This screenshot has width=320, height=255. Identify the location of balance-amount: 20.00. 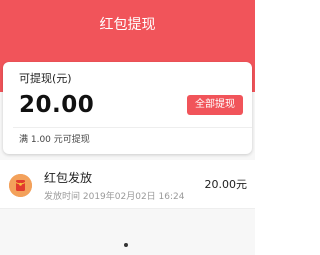
(57, 105).